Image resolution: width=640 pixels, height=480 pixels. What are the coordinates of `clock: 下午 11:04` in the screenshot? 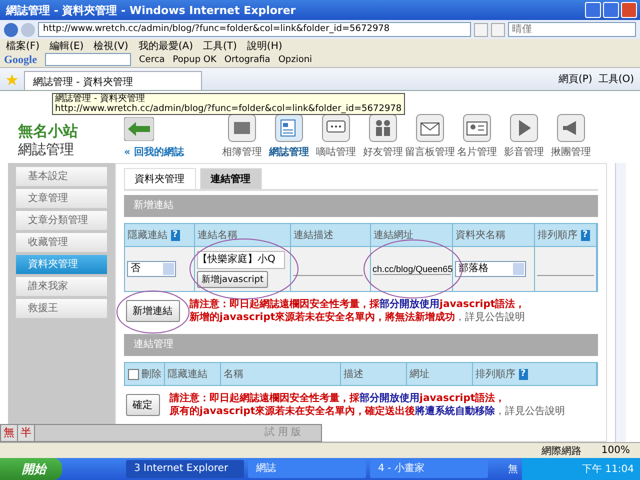 It's located at (608, 469).